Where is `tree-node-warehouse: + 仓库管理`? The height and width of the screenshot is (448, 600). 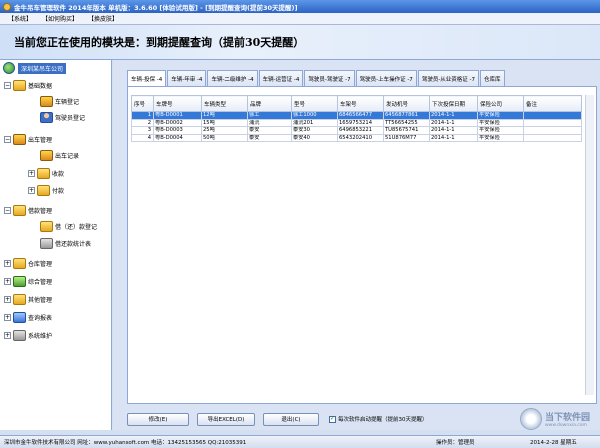 tree-node-warehouse: + 仓库管理 is located at coordinates (28, 263).